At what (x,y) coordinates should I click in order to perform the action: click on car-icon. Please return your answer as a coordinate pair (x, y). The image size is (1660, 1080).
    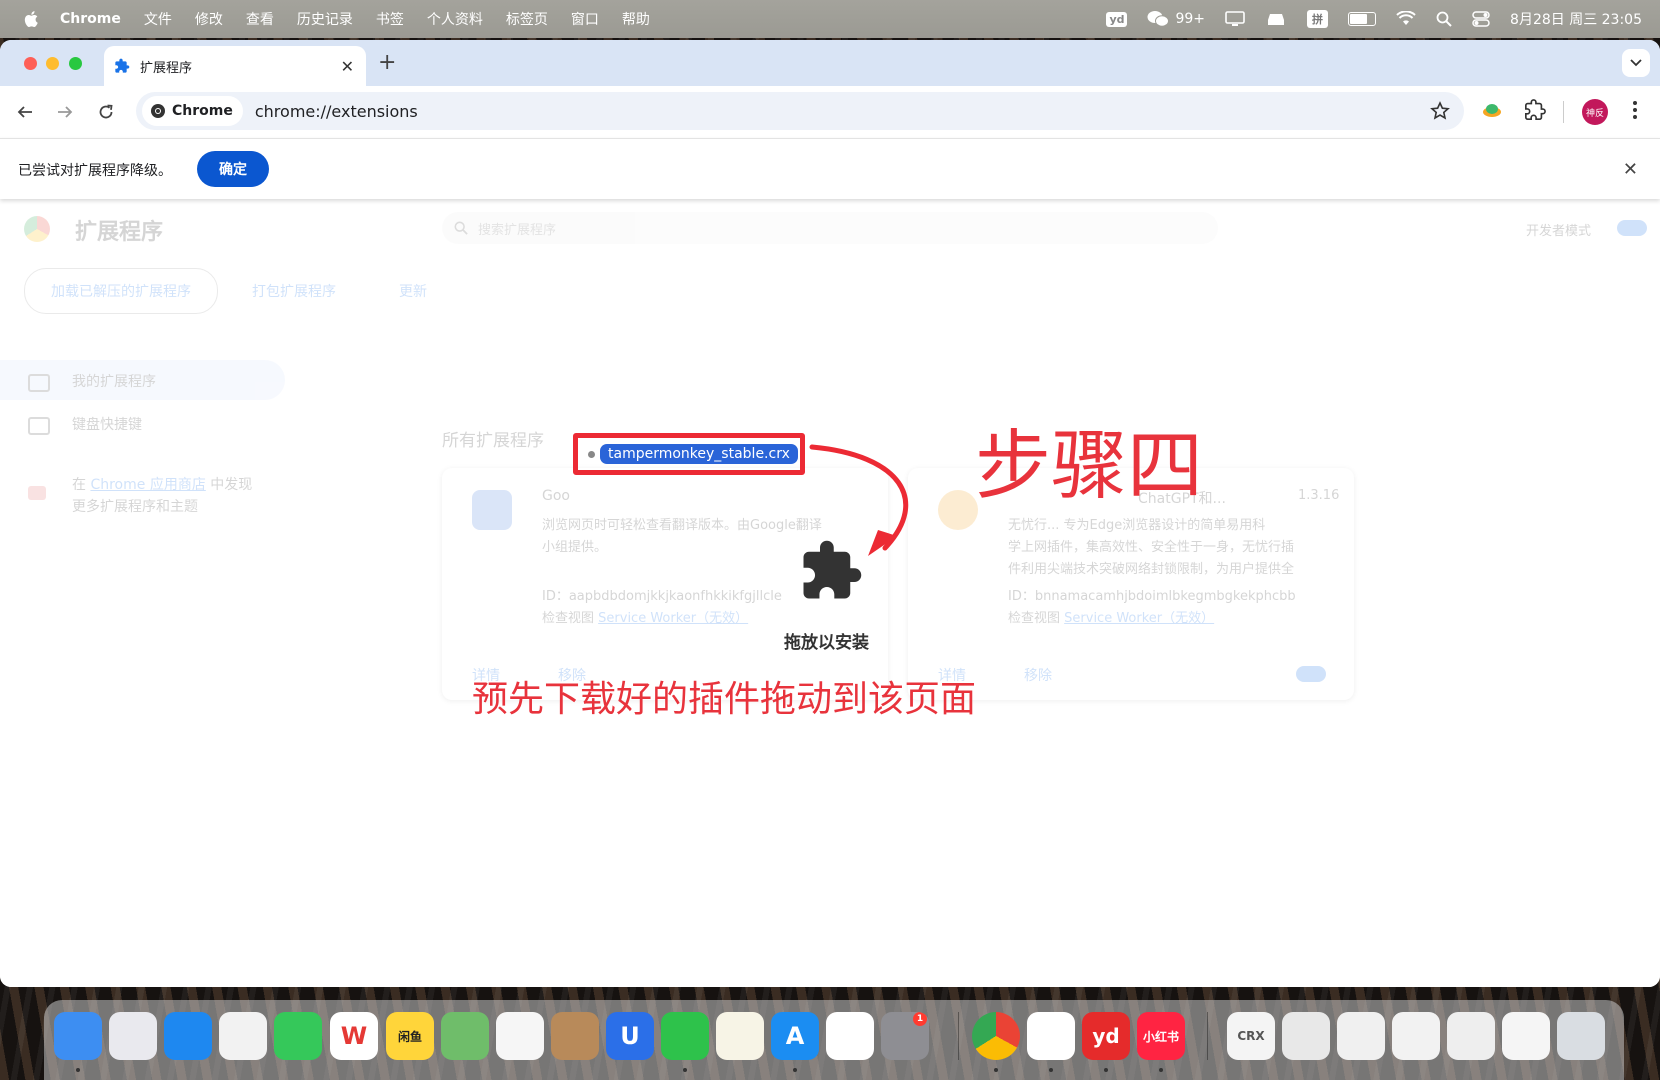
    Looking at the image, I should click on (1276, 19).